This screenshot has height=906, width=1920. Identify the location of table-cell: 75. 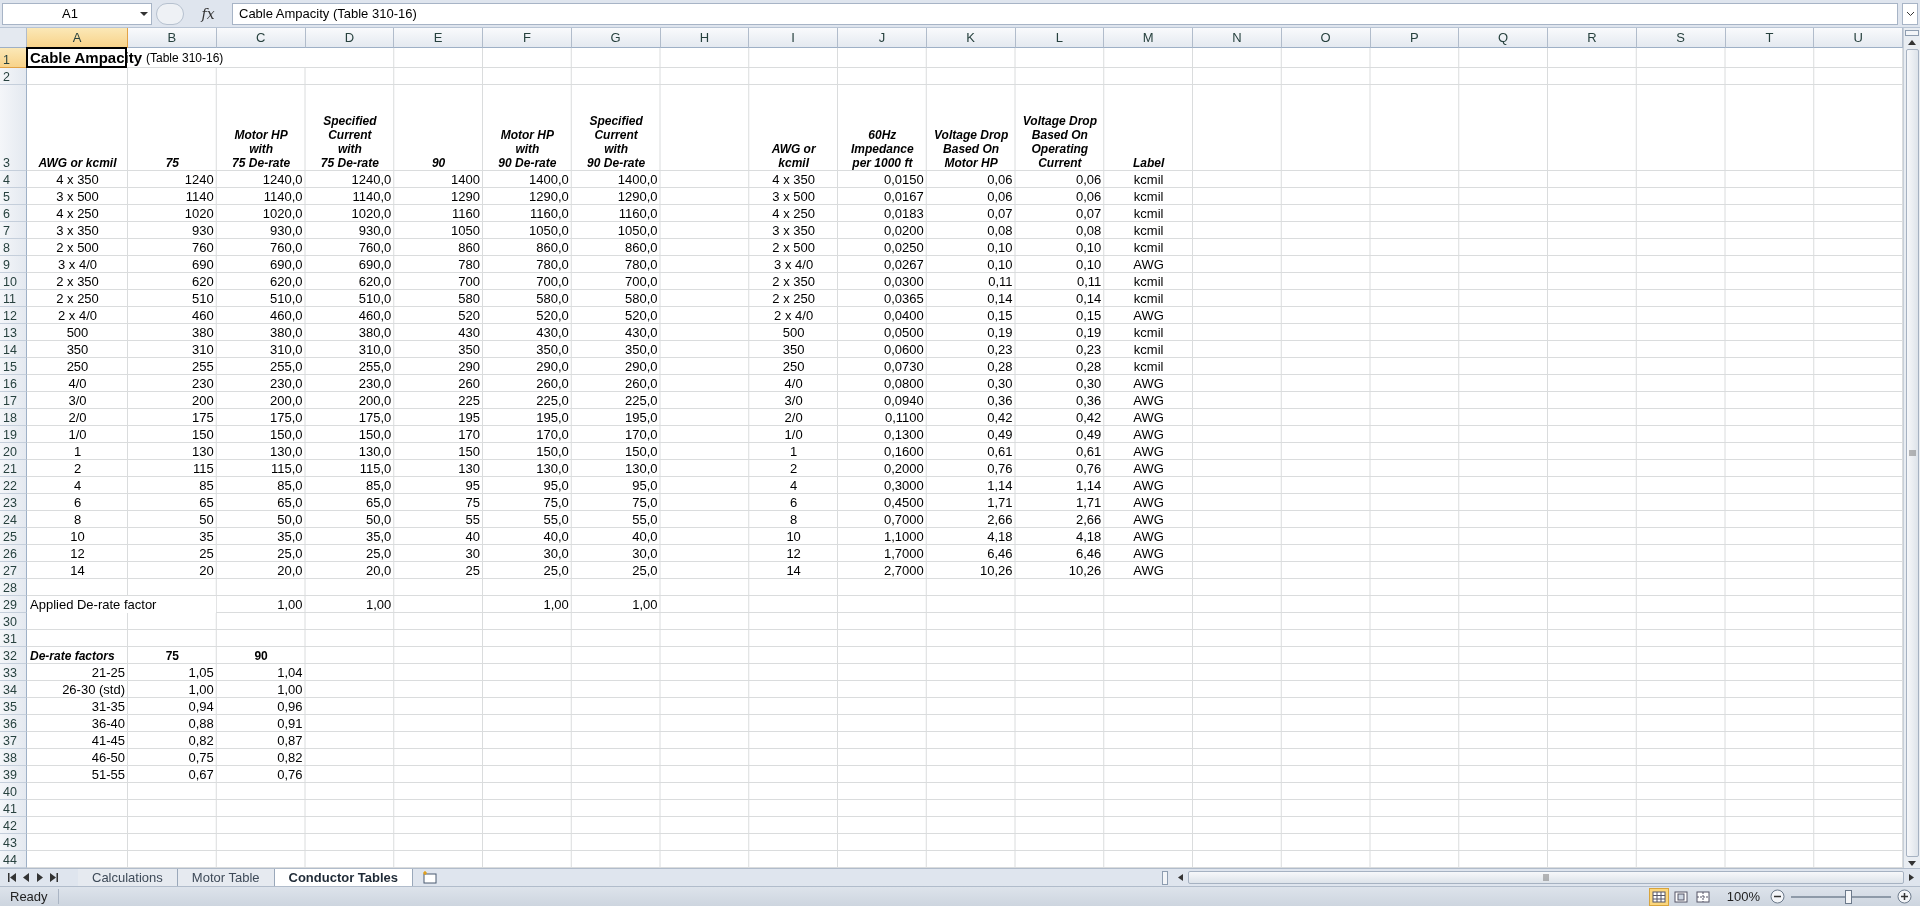
(438, 502).